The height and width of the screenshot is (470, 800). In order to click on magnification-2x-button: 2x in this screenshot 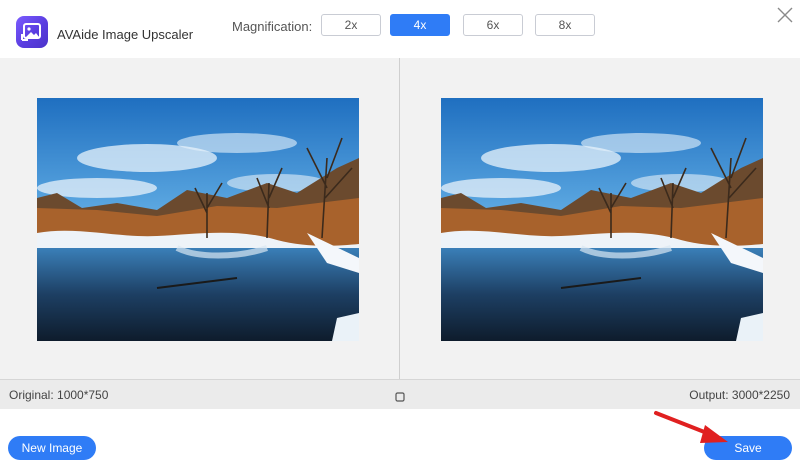, I will do `click(351, 25)`.